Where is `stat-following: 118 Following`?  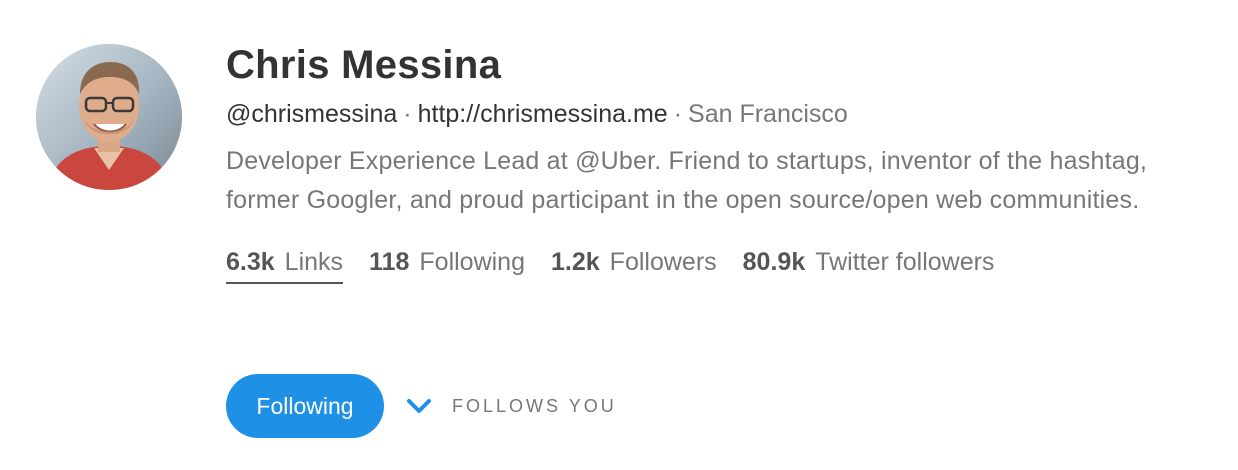
stat-following: 118 Following is located at coordinates (447, 263).